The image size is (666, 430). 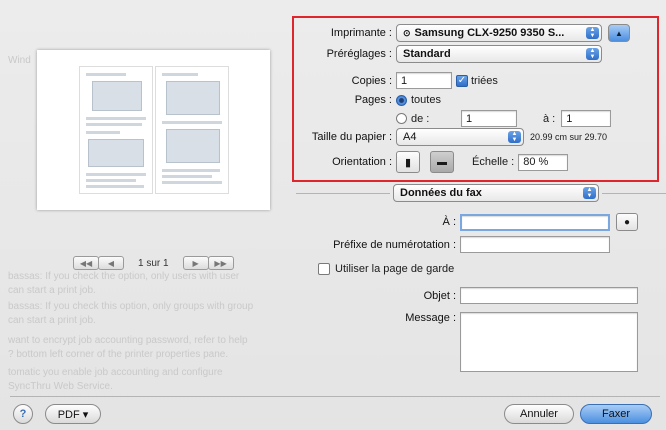 I want to click on portrait-icon: ▮, so click(x=408, y=162).